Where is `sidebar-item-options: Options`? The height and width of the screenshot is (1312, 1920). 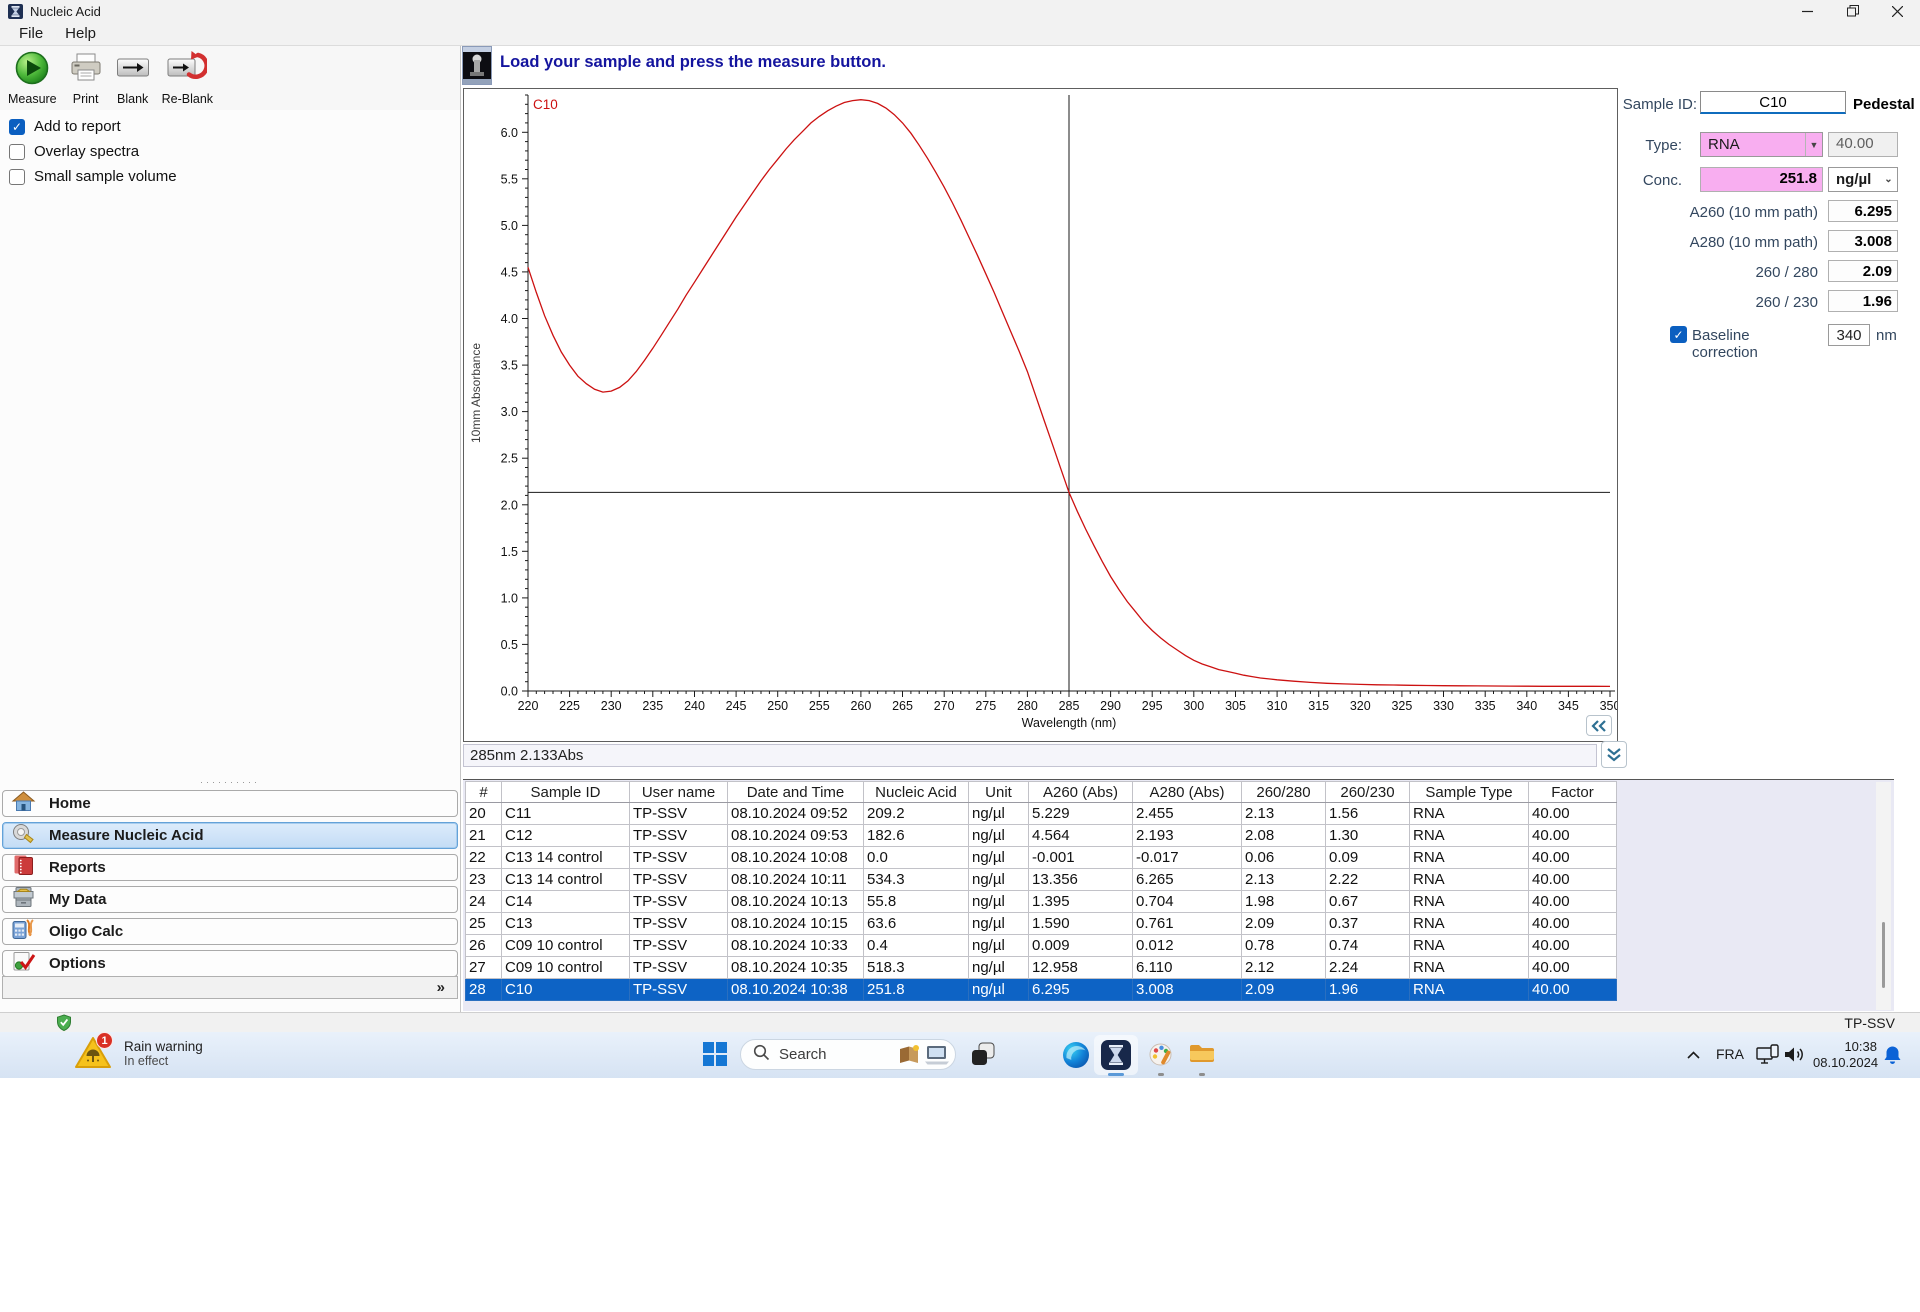
sidebar-item-options: Options is located at coordinates (230, 963).